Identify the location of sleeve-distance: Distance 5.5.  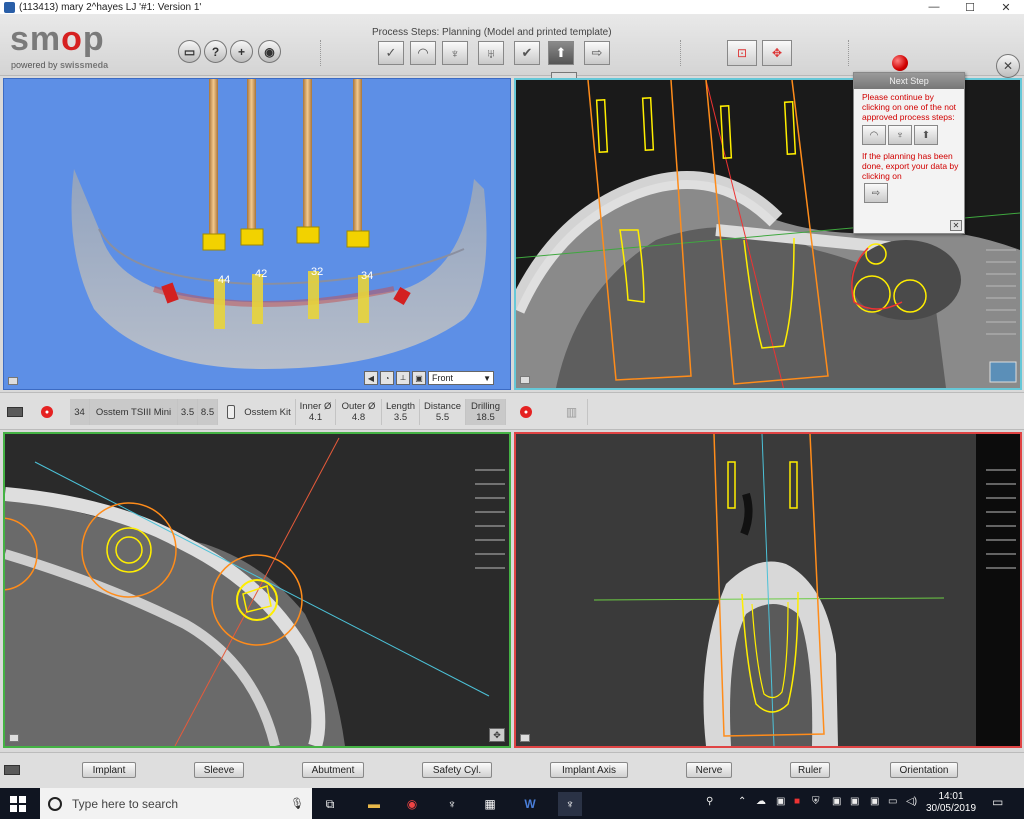
(443, 412).